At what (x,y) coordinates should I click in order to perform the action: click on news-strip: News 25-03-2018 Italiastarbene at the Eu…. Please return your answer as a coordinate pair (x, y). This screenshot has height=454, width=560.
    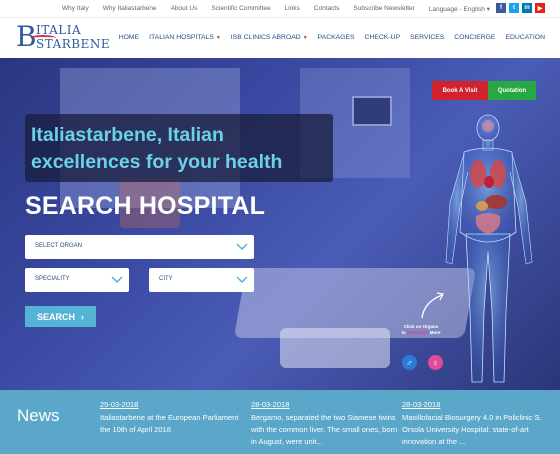
    Looking at the image, I should click on (280, 422).